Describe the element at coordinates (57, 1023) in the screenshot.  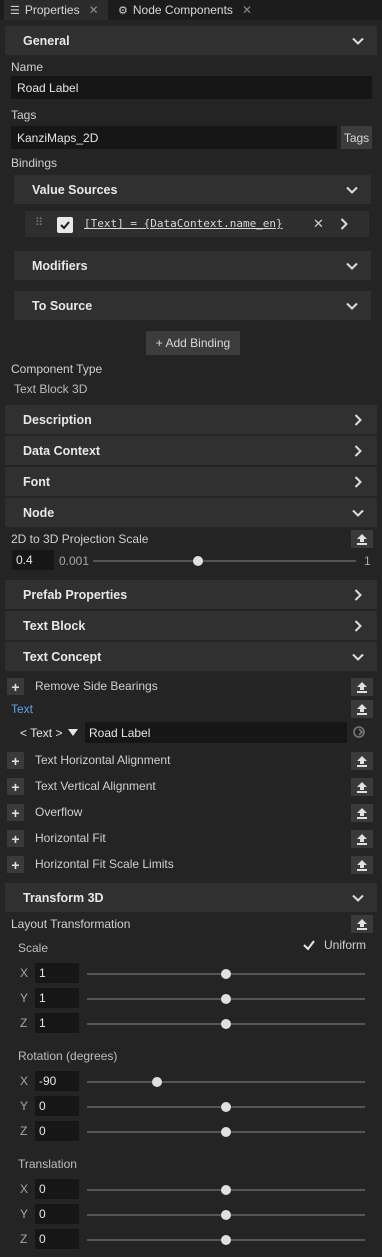
I see `scale-z-input: 1` at that location.